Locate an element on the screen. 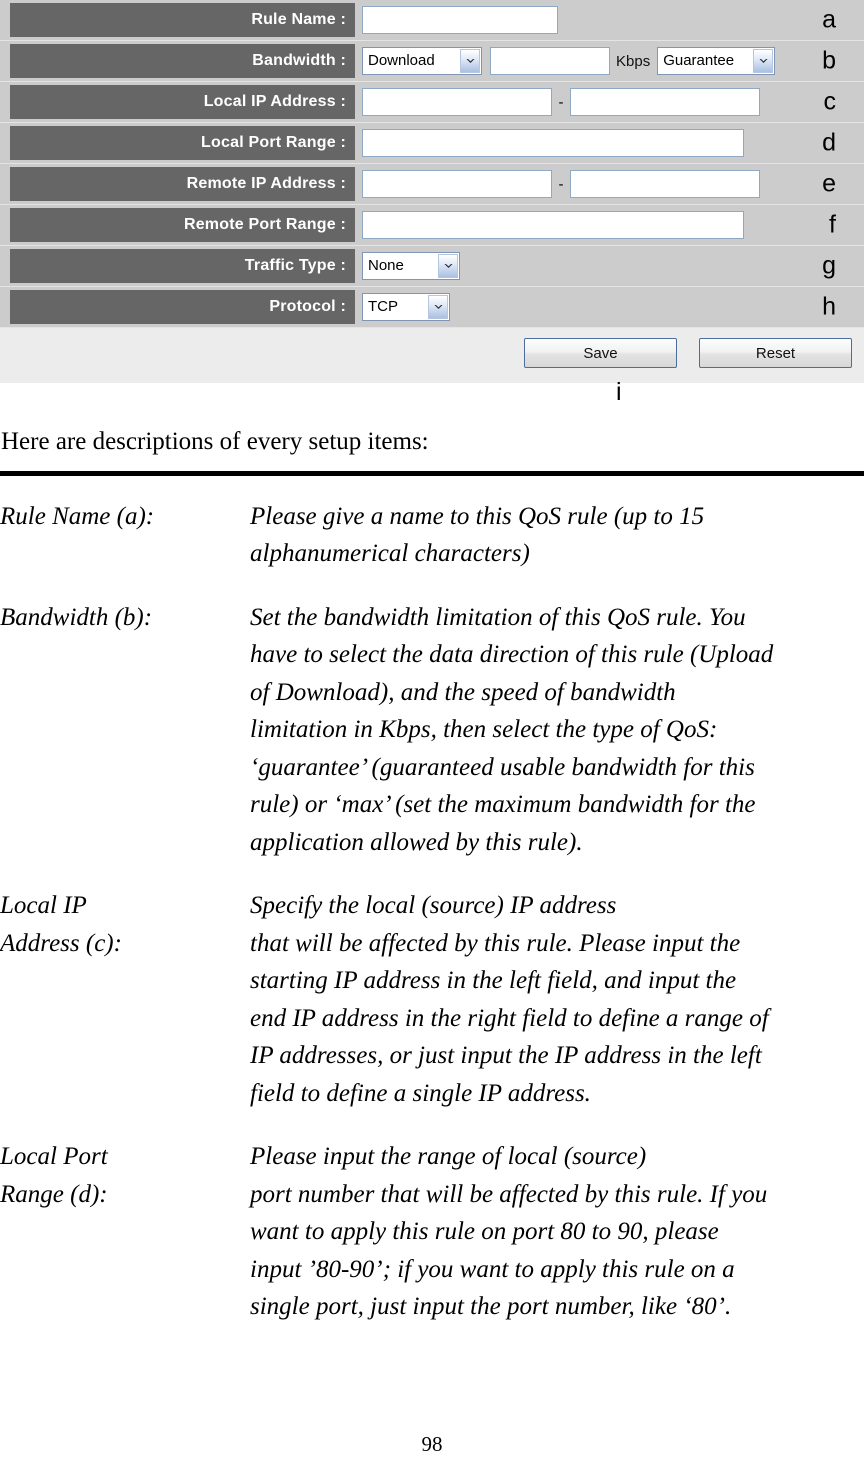 The image size is (864, 1476). definition-term: Local Port Range (d): is located at coordinates (125, 1175).